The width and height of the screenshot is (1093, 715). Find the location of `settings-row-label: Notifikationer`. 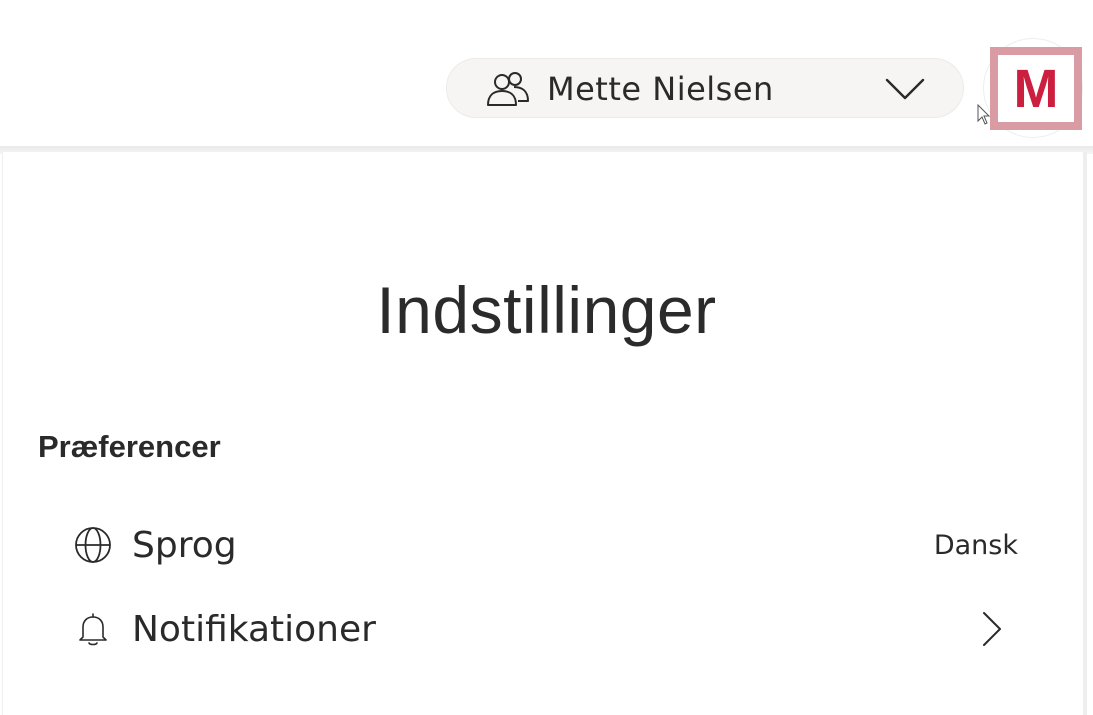

settings-row-label: Notifikationer is located at coordinates (254, 629).